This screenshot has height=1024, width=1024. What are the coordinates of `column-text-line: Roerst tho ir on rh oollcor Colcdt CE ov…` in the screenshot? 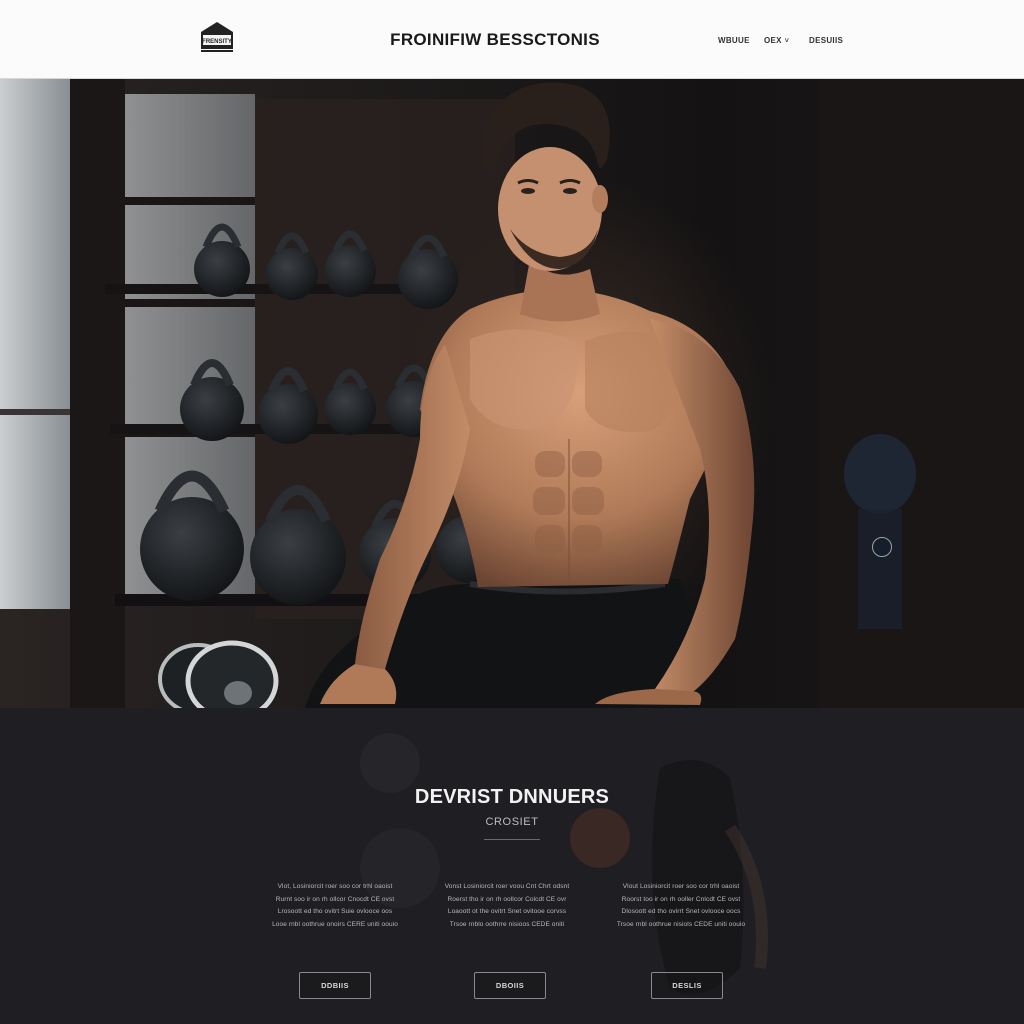 It's located at (507, 899).